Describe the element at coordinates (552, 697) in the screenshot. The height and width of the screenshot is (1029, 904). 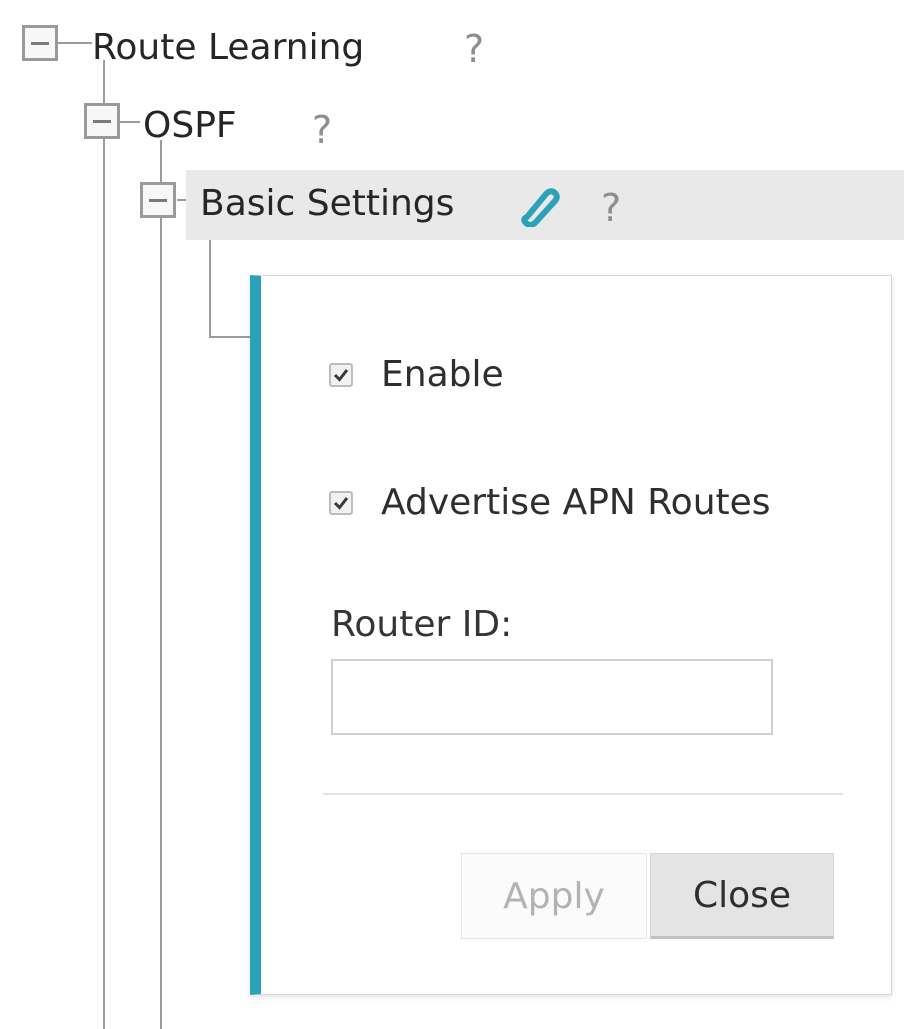
I see `router-id-input` at that location.